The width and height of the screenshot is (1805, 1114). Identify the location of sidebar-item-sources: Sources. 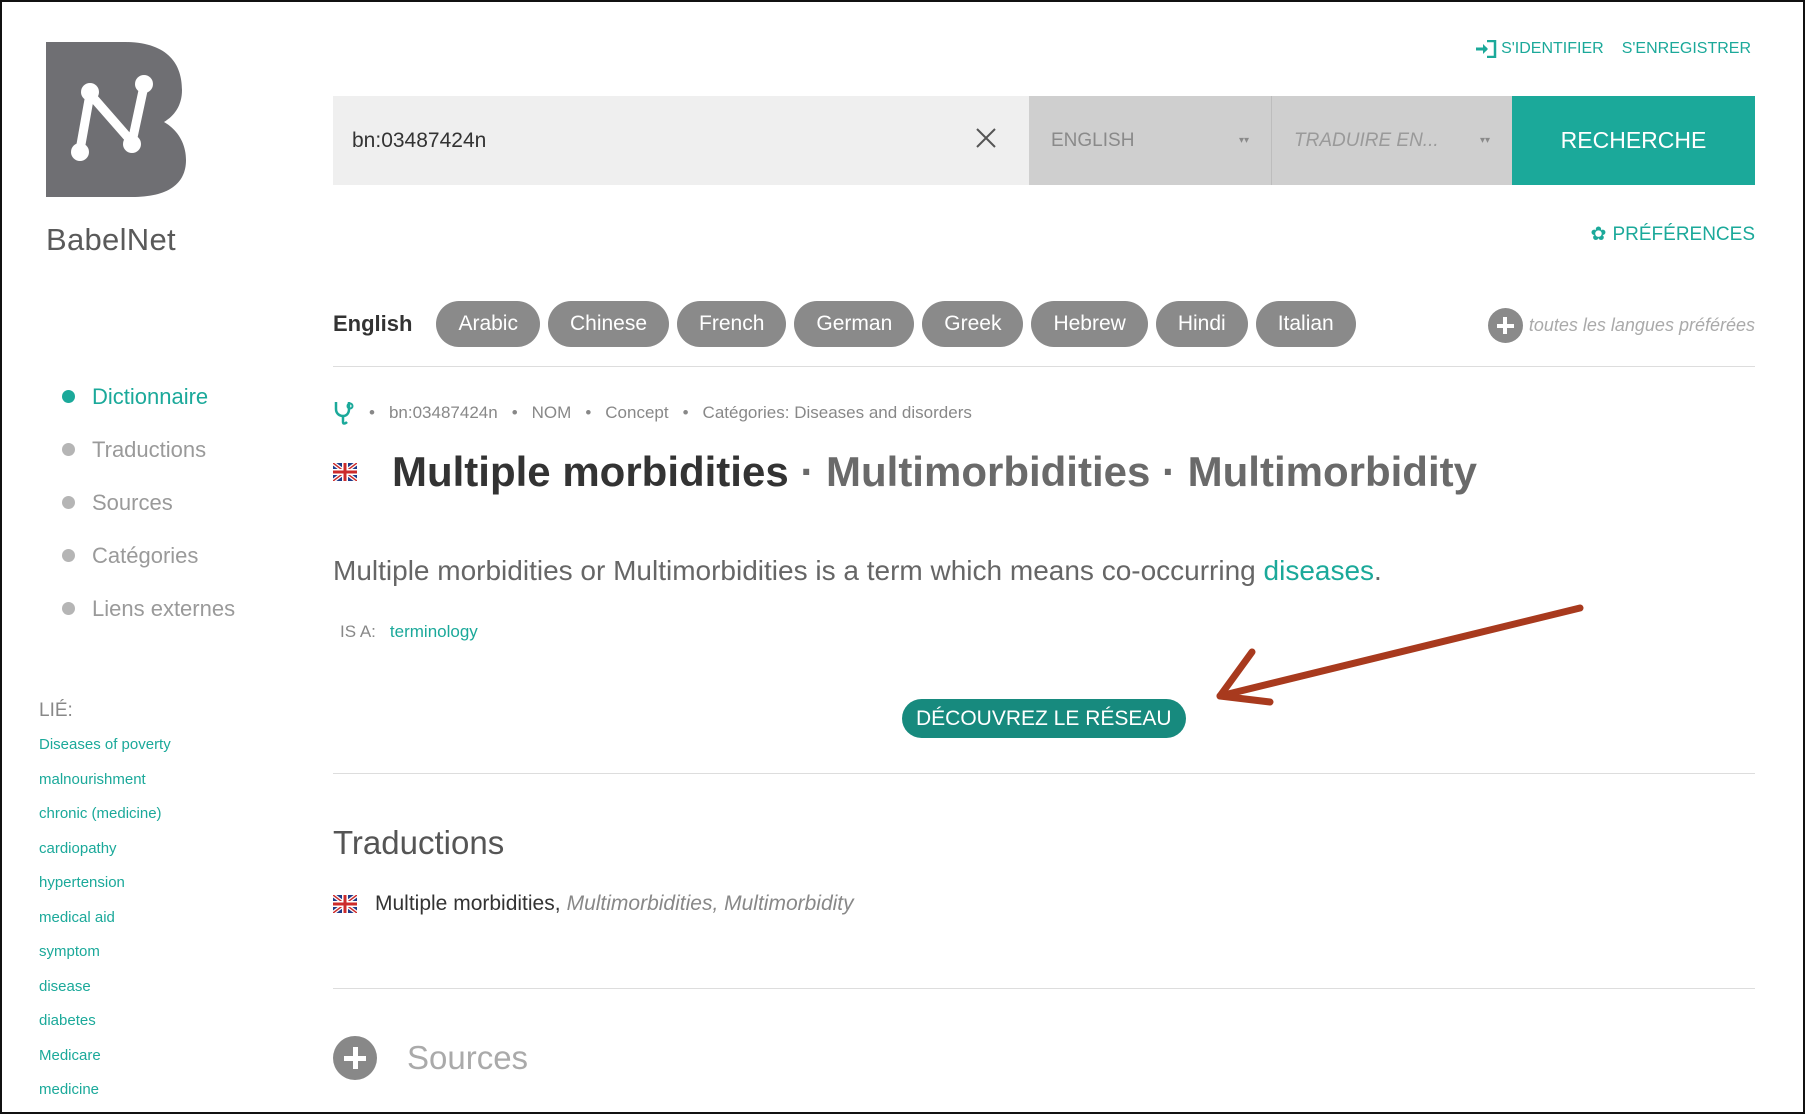
(148, 502).